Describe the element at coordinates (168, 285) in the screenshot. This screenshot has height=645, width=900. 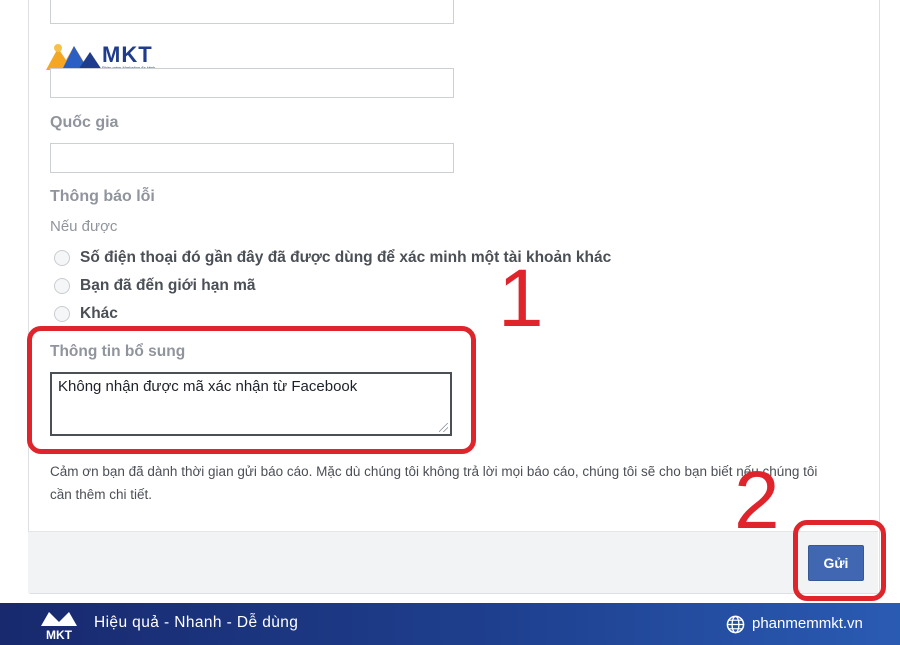
I see `option-label: Bạn đã đến giới hạn mã` at that location.